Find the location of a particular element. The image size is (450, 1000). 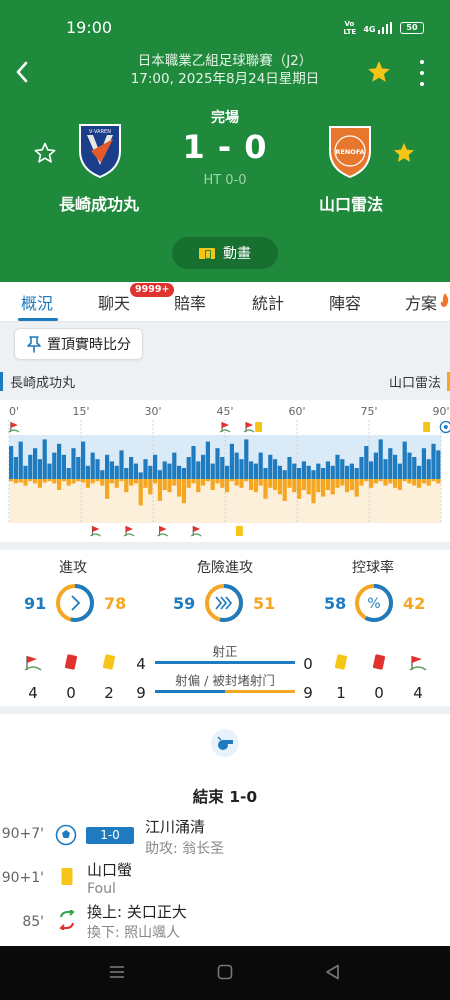

momentum-team-labels: 長崎成功丸 山口雷法 is located at coordinates (225, 382).